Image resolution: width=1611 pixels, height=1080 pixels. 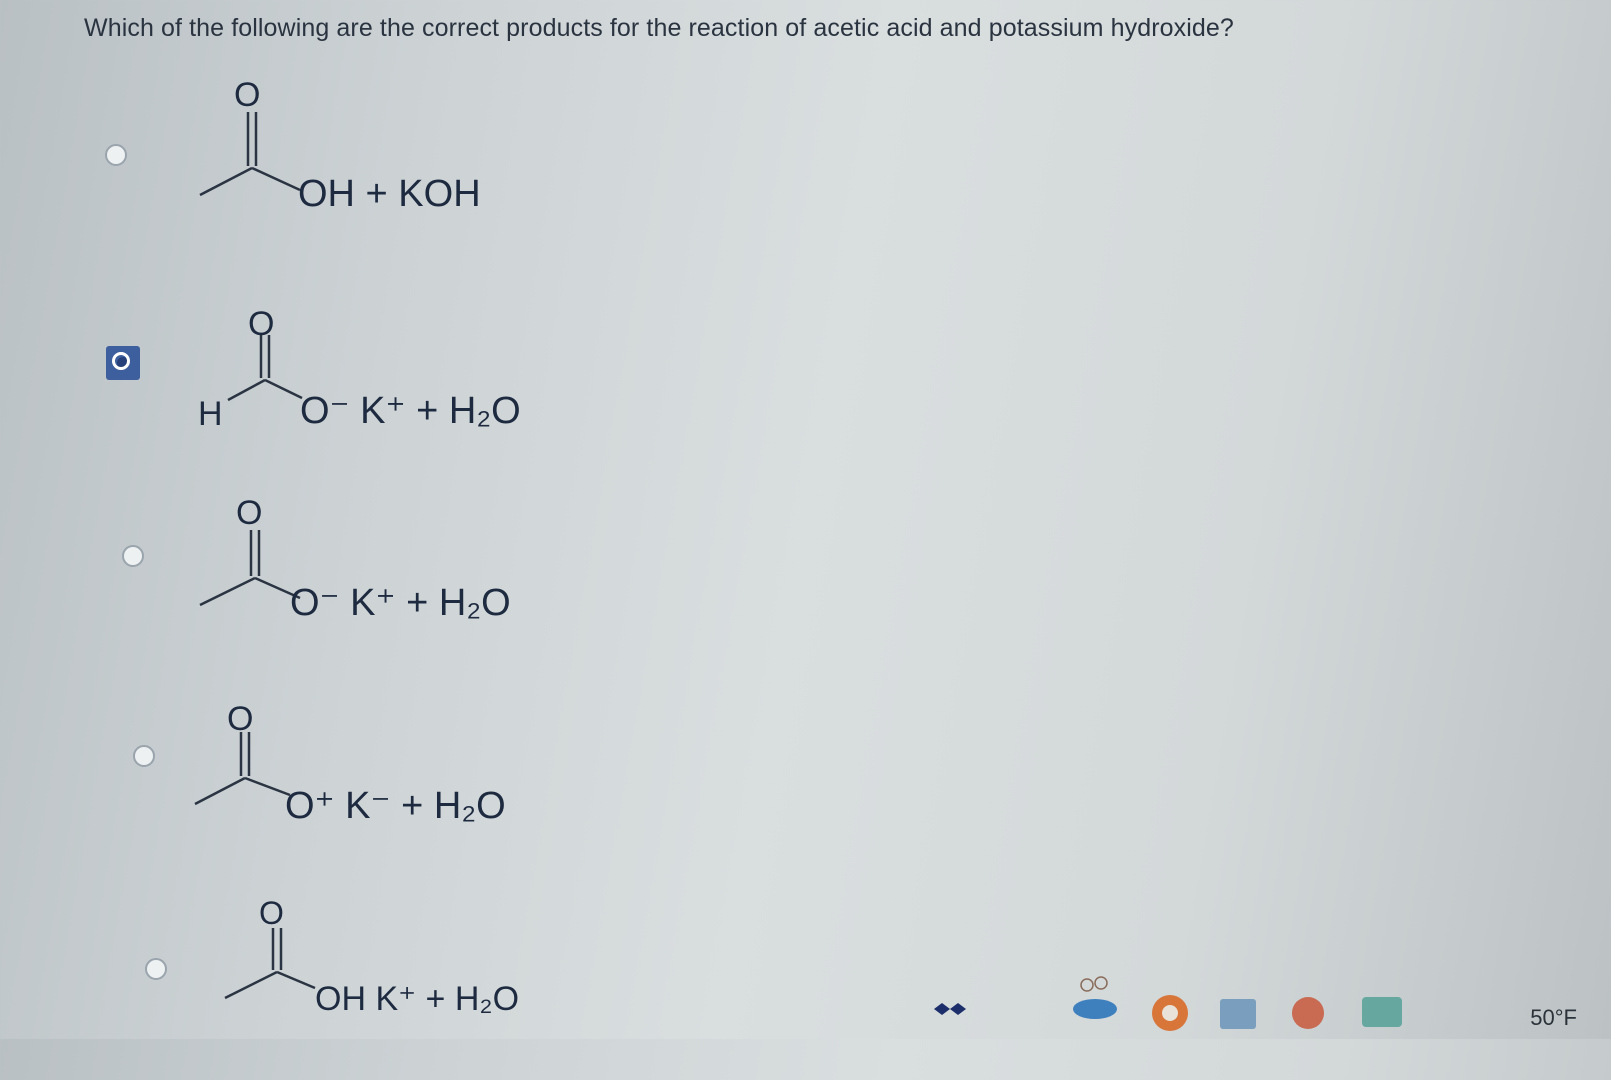 I want to click on structure-option-2: H O O⁻ K⁺ + H₂O, so click(x=359, y=369).